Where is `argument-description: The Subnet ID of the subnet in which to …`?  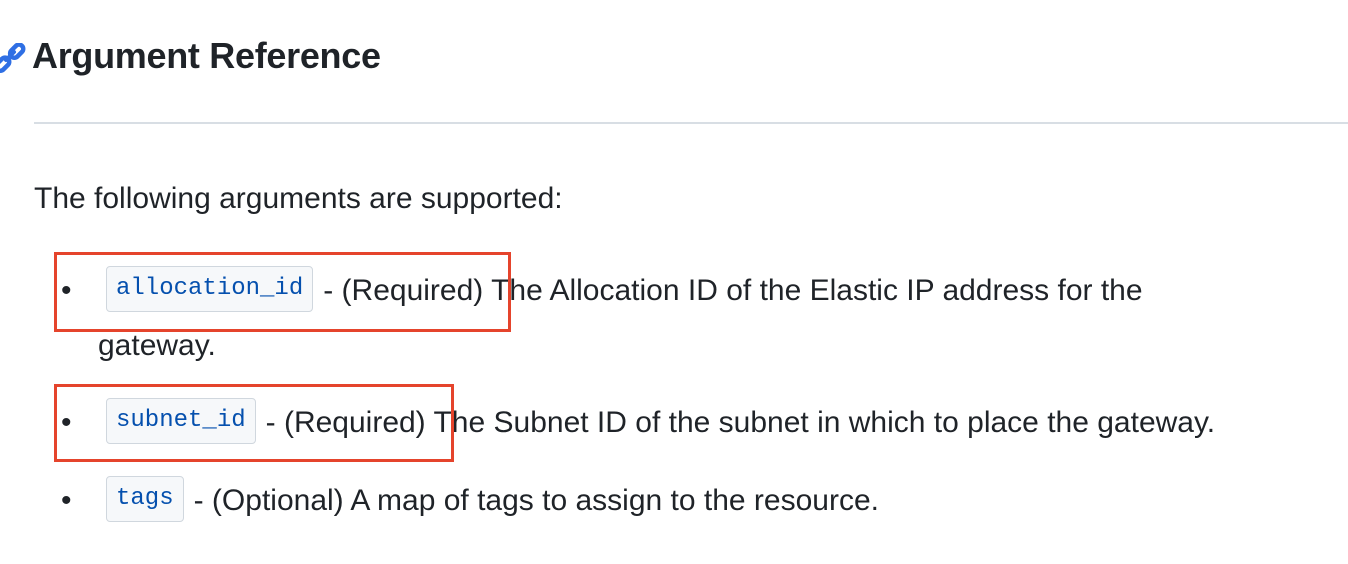 argument-description: The Subnet ID of the subnet in which to … is located at coordinates (824, 422).